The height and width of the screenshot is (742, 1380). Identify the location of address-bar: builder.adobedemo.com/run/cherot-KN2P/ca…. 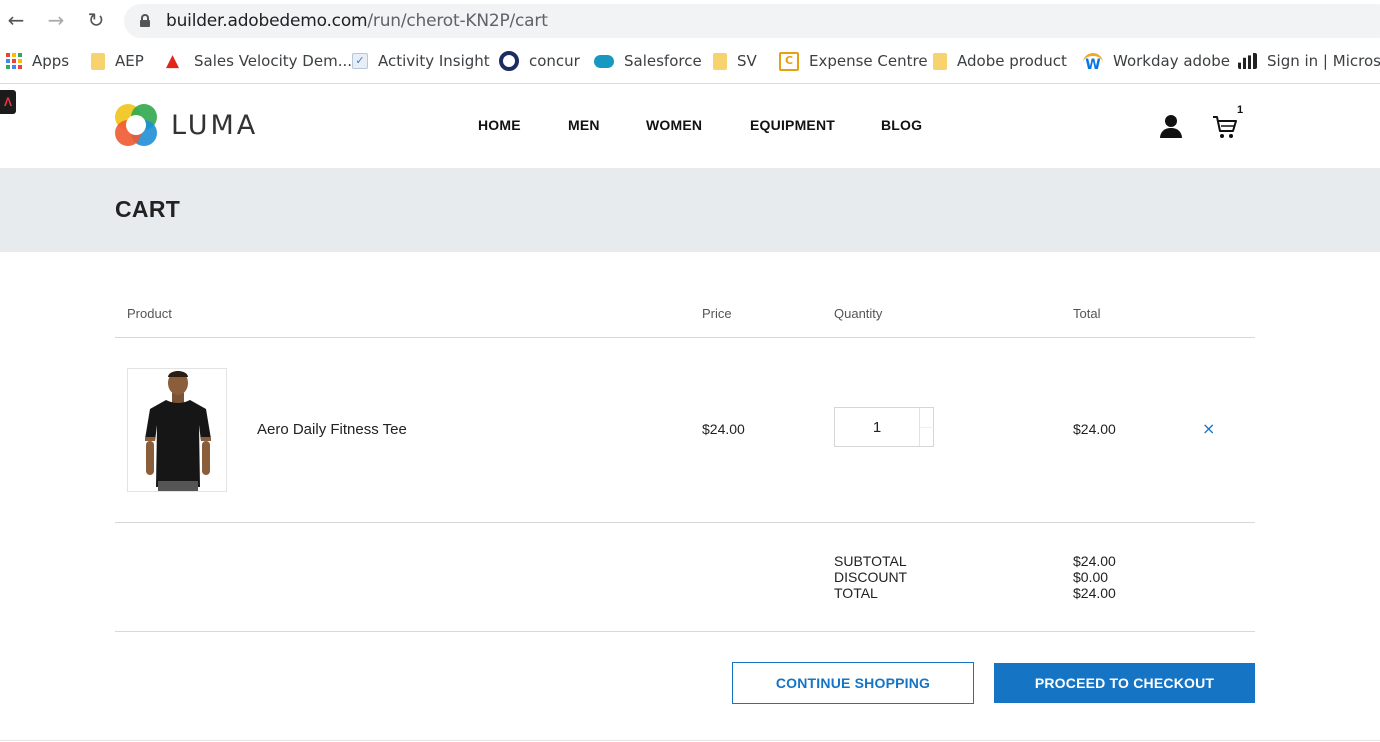
(752, 21).